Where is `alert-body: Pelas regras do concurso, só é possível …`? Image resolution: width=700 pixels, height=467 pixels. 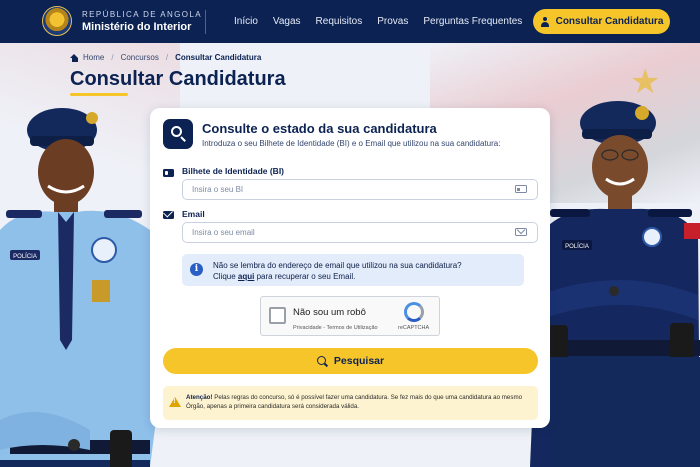
alert-body: Pelas regras do concurso, só é possível … is located at coordinates (354, 402).